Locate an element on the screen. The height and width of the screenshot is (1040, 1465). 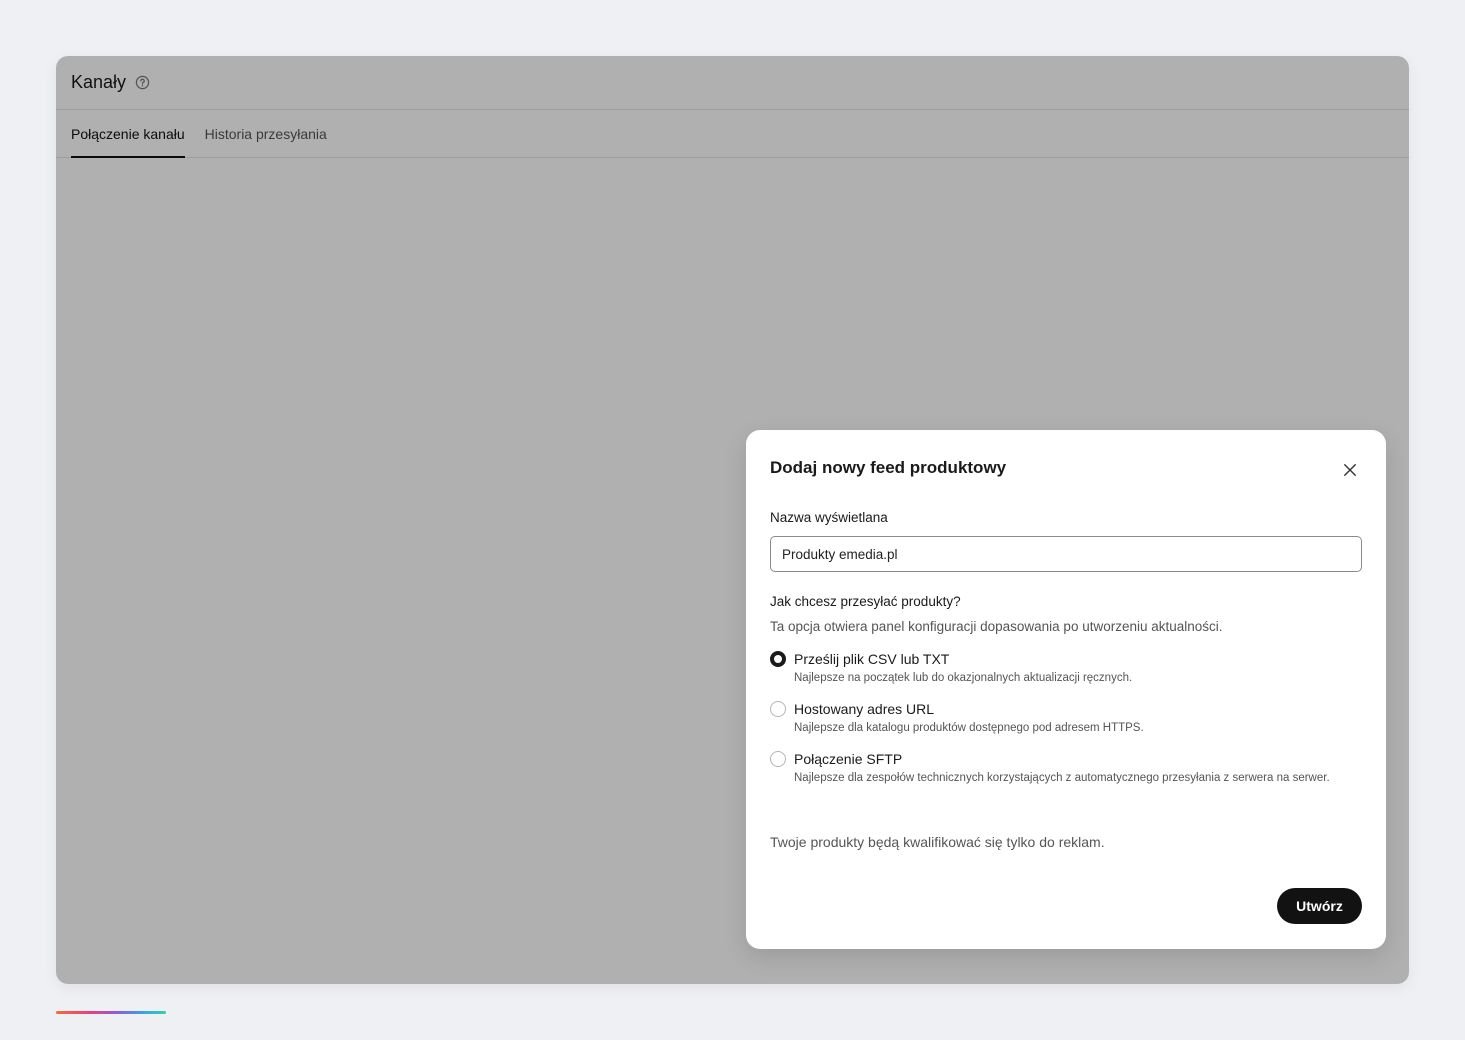
brand-gradient-bar is located at coordinates (111, 1012).